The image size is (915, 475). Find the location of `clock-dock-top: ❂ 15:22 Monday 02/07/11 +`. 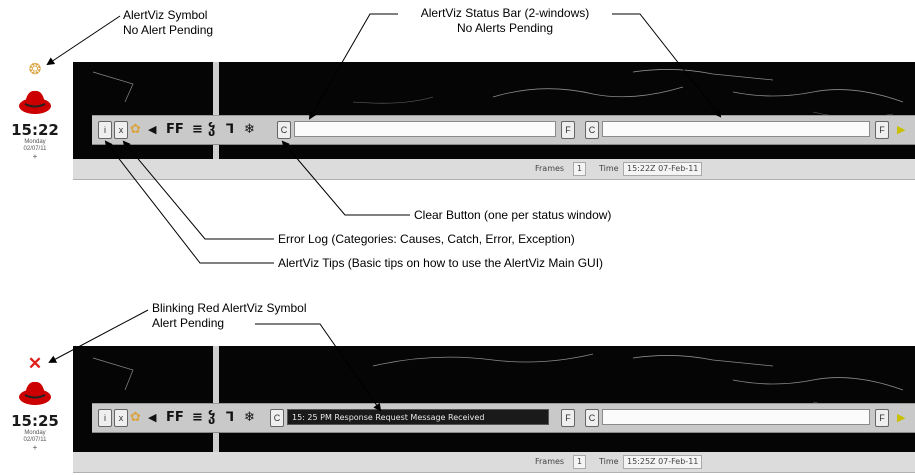

clock-dock-top: ❂ 15:22 Monday 02/07/11 + is located at coordinates (35, 111).